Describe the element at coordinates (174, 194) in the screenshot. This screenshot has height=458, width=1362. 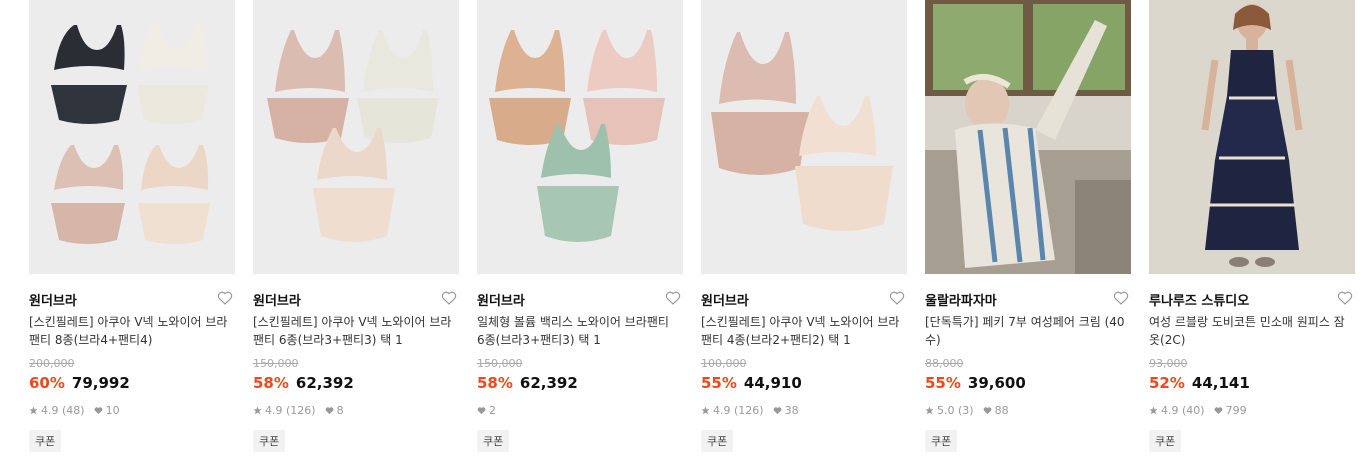
I see `beige-bra` at that location.